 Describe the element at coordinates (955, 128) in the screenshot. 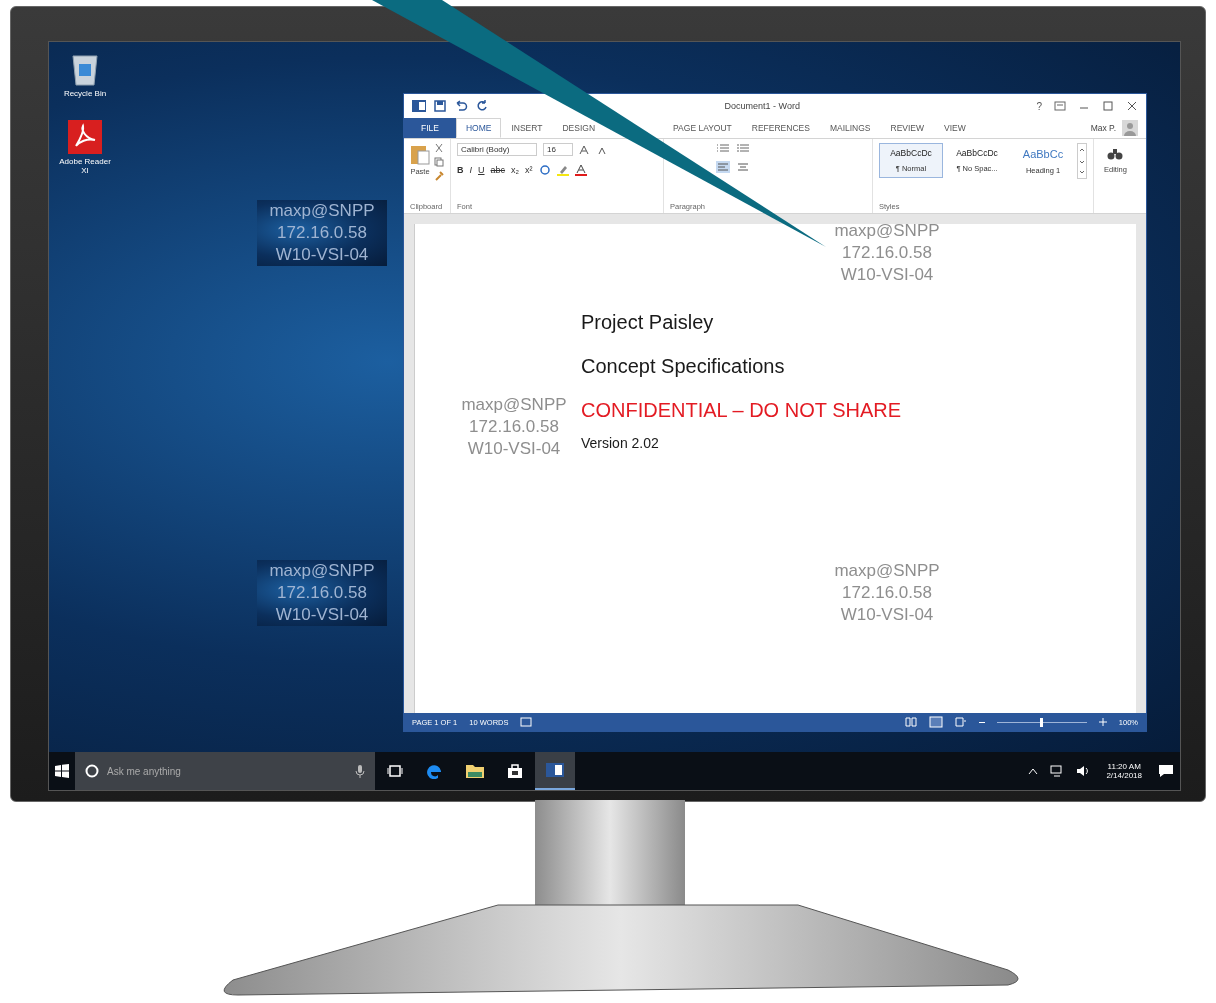

I see `ribbon-tab: VIEW` at that location.